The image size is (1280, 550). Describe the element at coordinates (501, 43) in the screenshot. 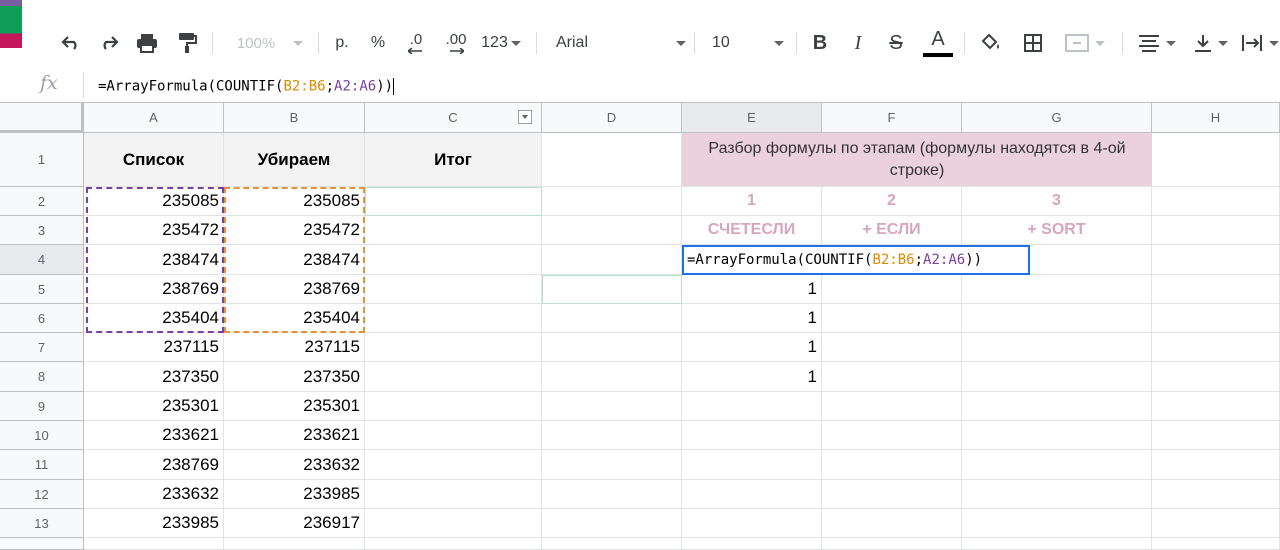

I see `more-formats-button: 123` at that location.